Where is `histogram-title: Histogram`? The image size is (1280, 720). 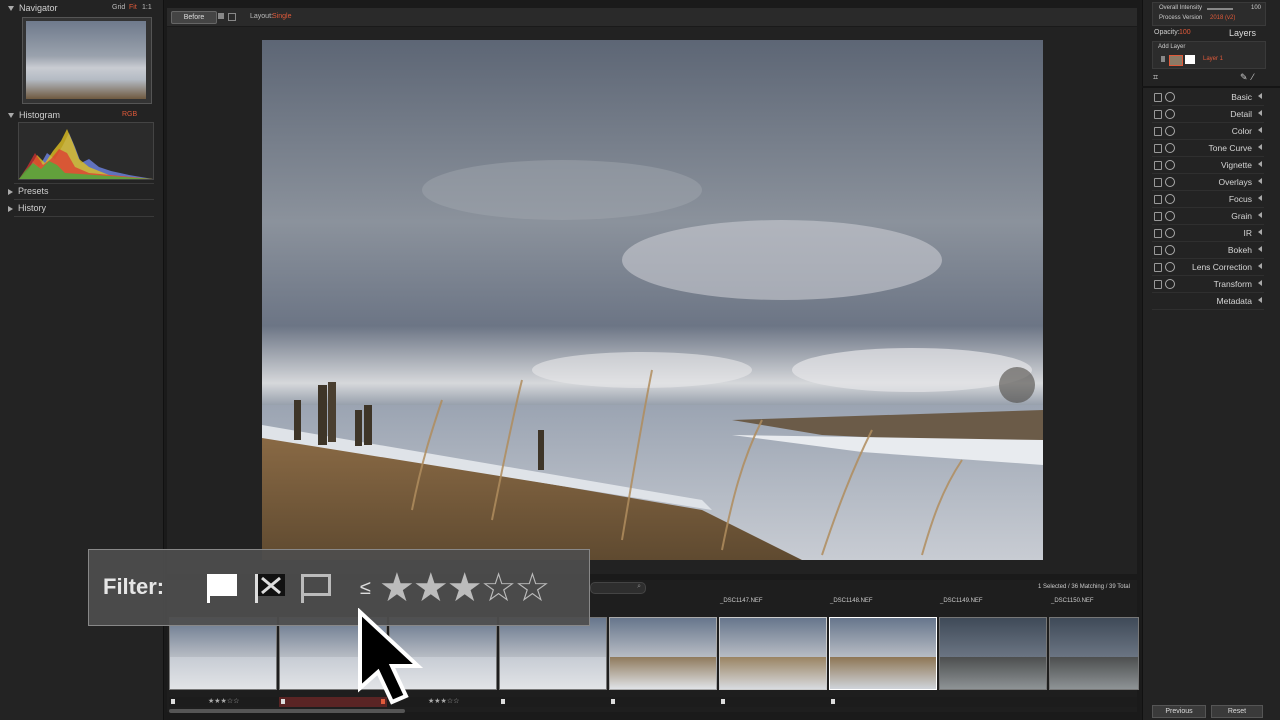 histogram-title: Histogram is located at coordinates (40, 115).